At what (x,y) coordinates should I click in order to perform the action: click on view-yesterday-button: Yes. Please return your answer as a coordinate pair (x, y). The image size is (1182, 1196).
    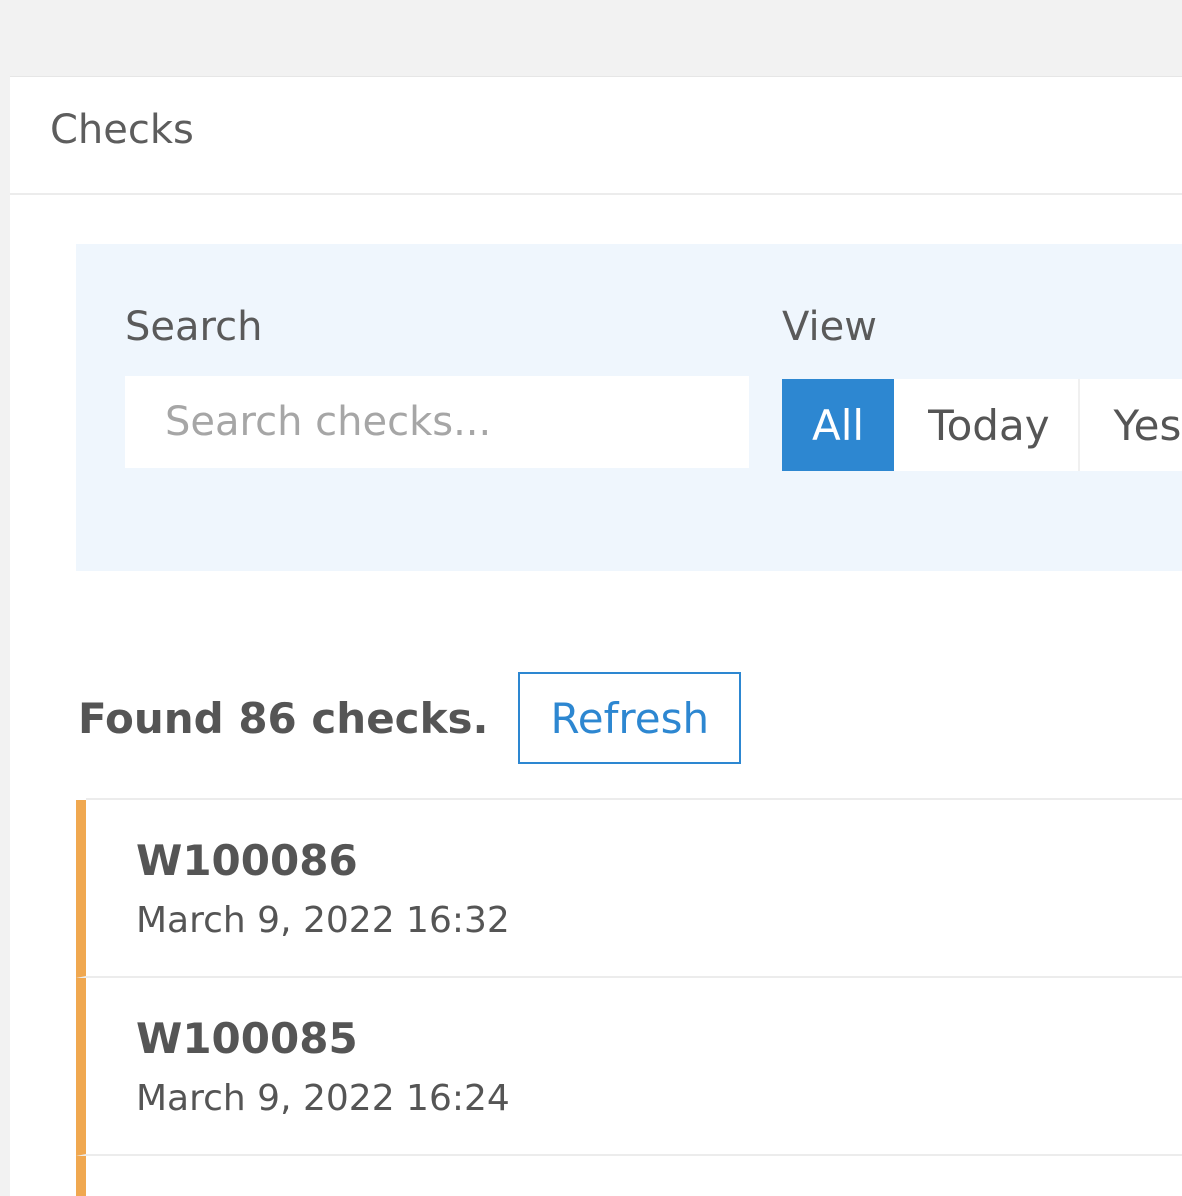
    Looking at the image, I should click on (1130, 425).